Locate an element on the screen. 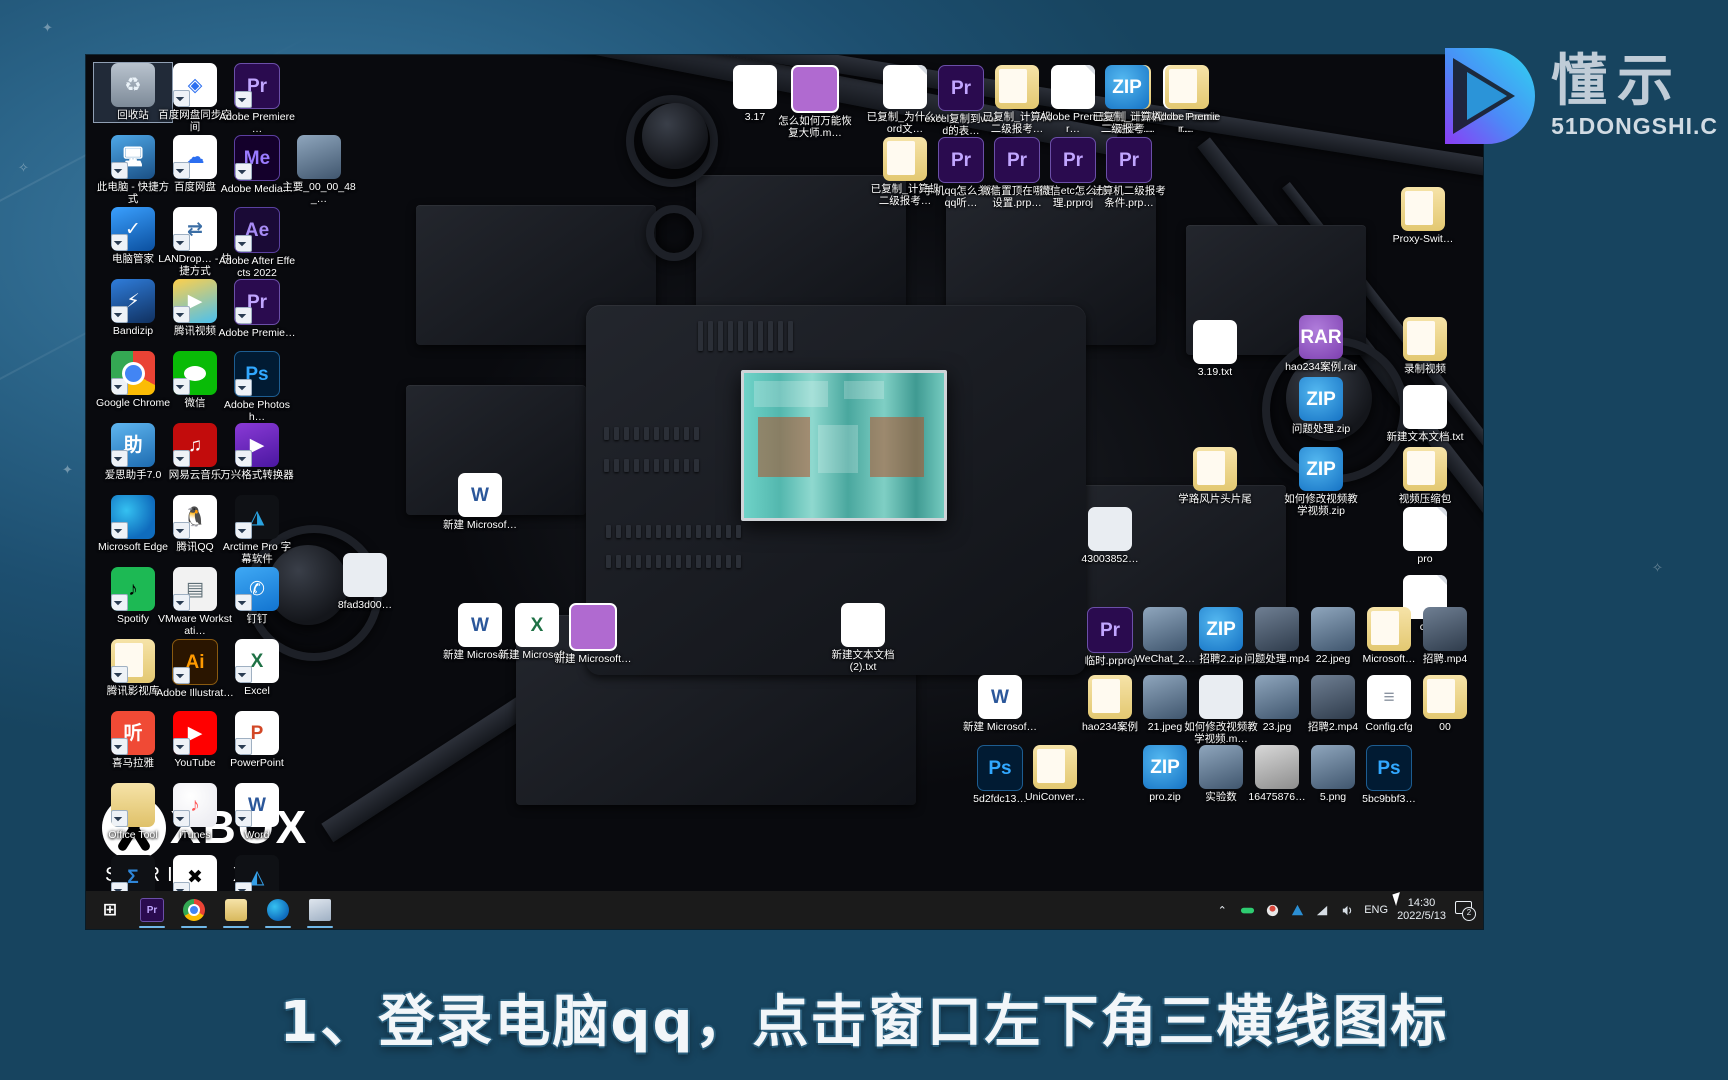 Image resolution: width=1728 pixels, height=1080 pixels. desktop-icon-label: 招聘.mp4 is located at coordinates (1445, 659).